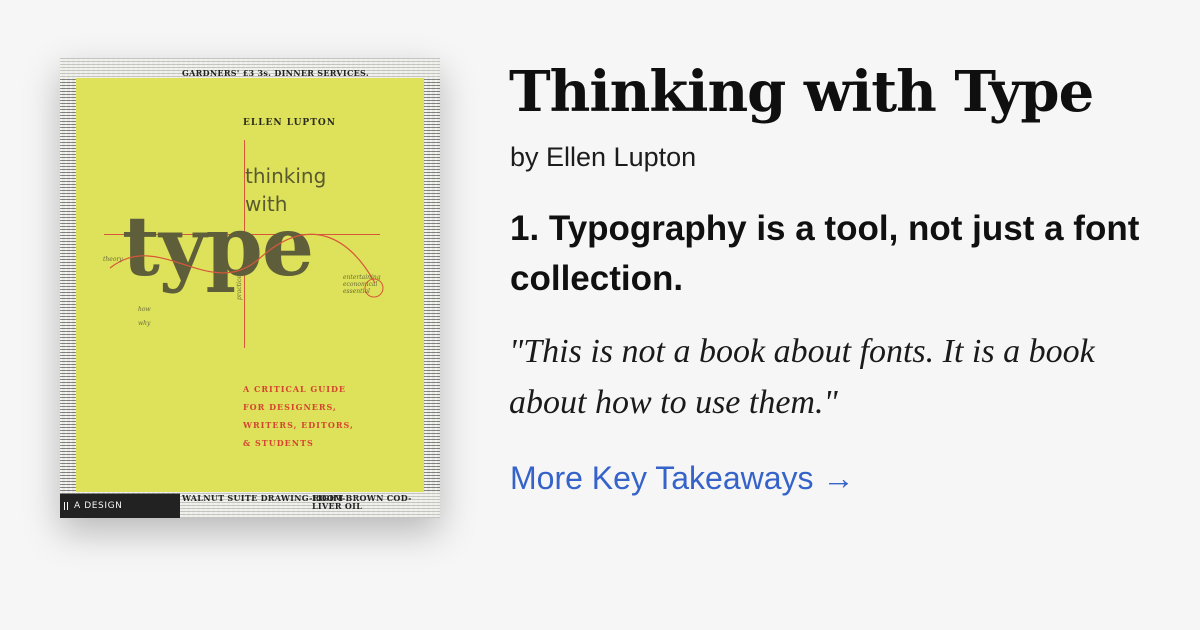 The image size is (1200, 630). I want to click on cover-author: ELLEN LUPTON, so click(289, 123).